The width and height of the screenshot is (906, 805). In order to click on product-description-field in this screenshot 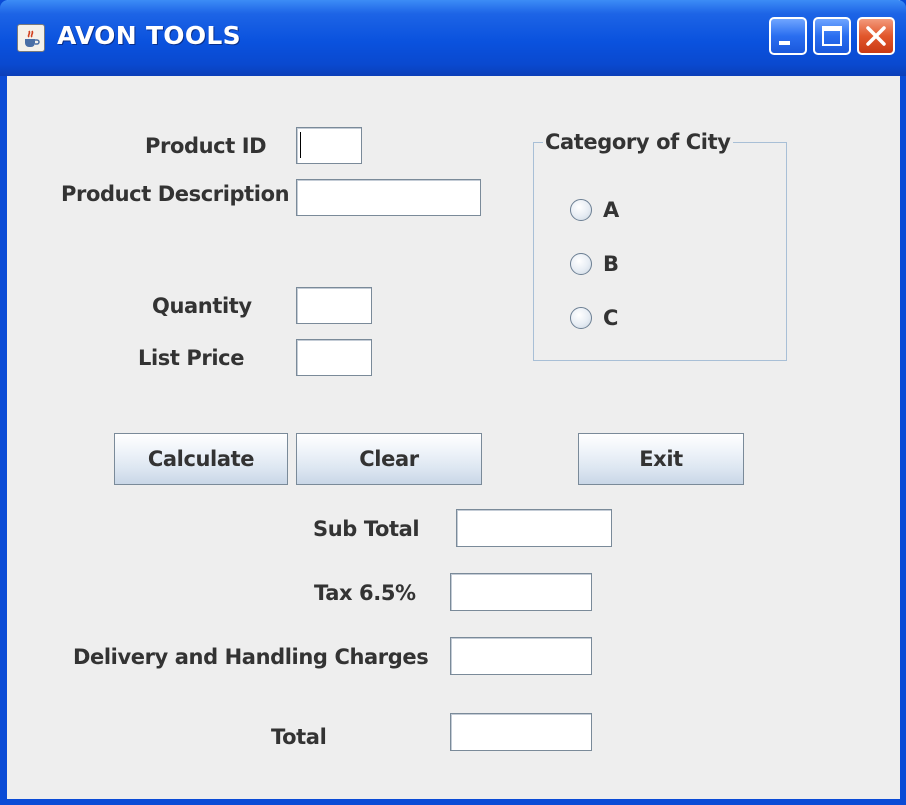, I will do `click(388, 197)`.